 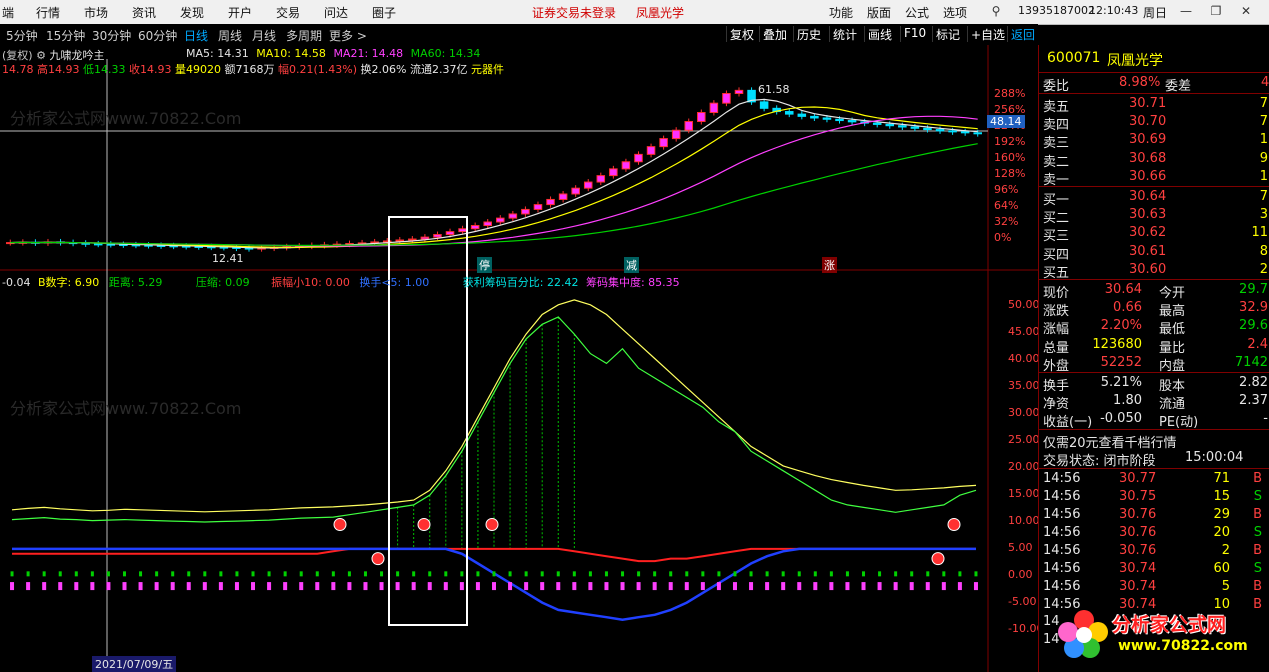 What do you see at coordinates (1056, 293) in the screenshot?
I see `stat-label: 现价` at bounding box center [1056, 293].